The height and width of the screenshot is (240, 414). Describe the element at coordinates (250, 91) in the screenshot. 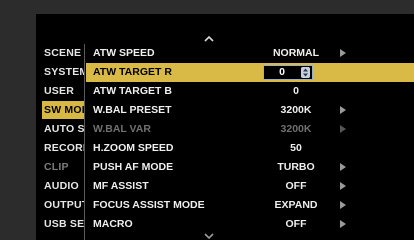

I see `menu-item-atw-target-b: ATW TARGET B 0` at that location.